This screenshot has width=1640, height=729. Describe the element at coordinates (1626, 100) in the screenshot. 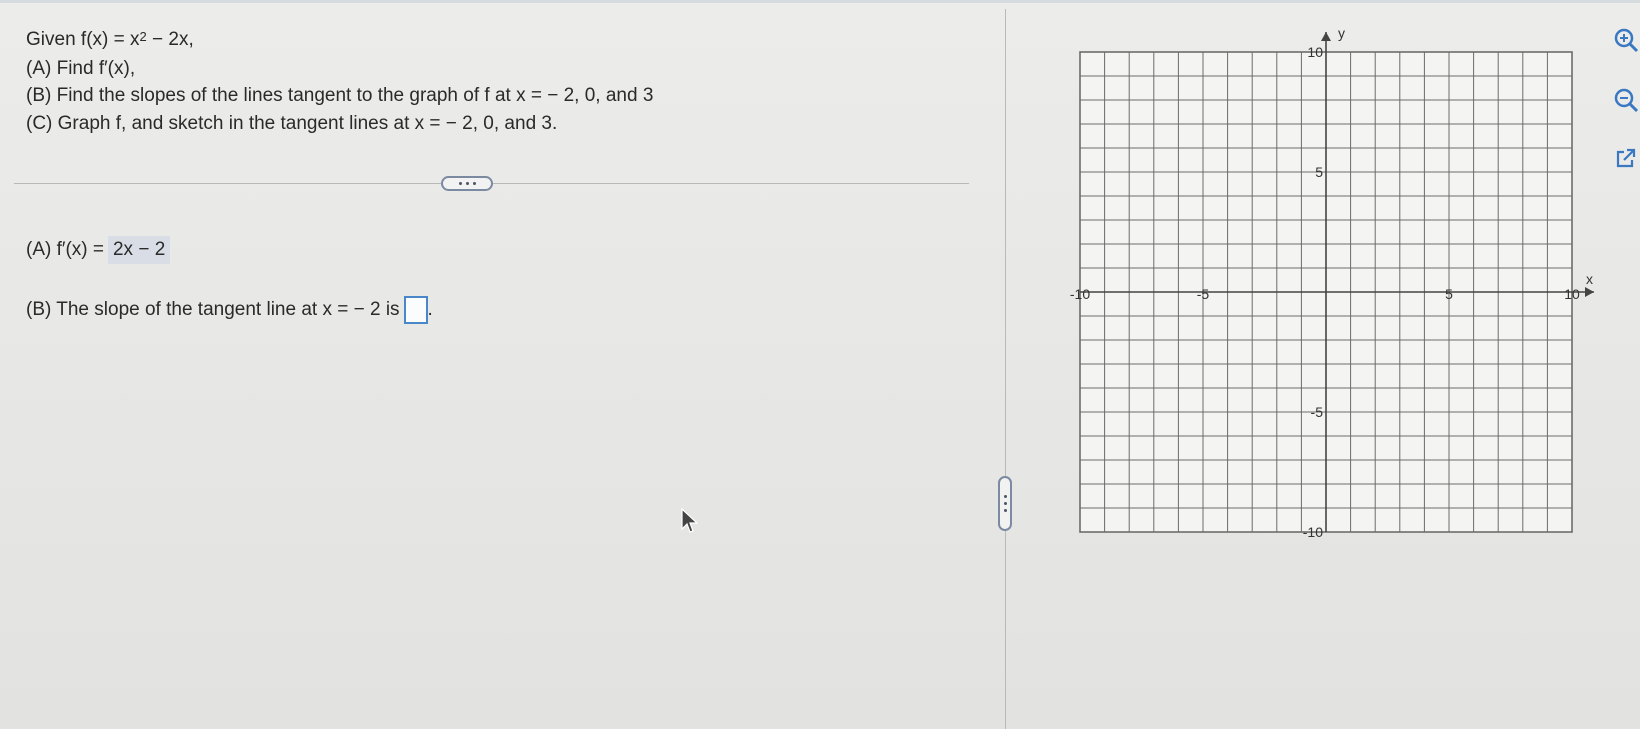

I see `zoom-out-icon` at that location.